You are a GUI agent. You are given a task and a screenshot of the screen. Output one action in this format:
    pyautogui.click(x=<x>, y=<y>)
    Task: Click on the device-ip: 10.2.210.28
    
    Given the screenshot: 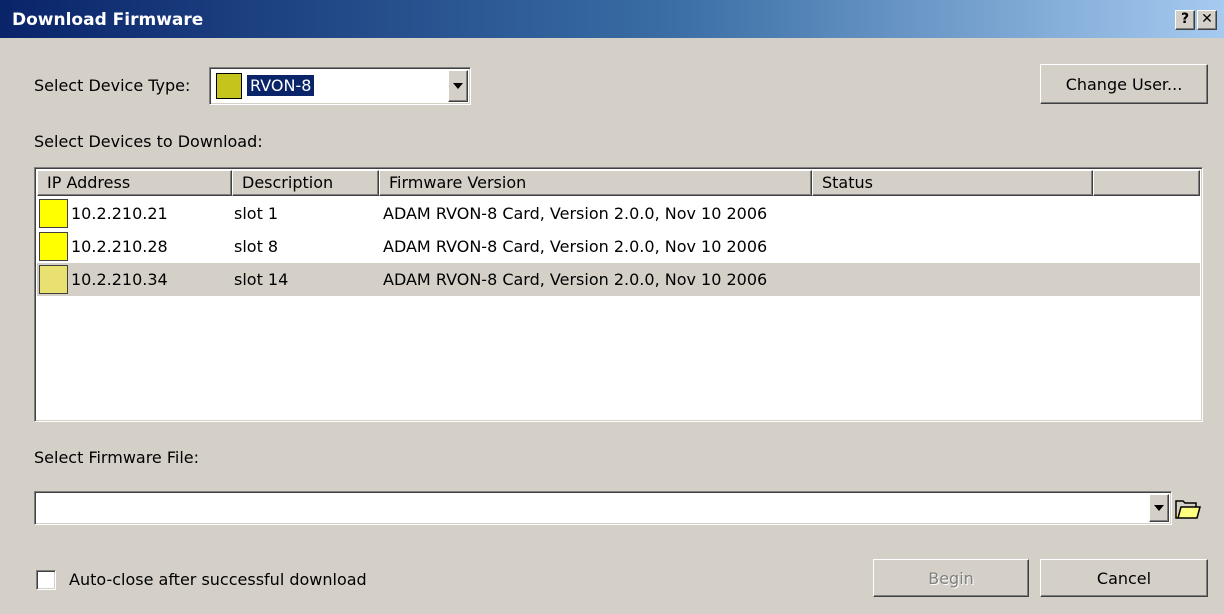 What is the action you would take?
    pyautogui.click(x=119, y=246)
    